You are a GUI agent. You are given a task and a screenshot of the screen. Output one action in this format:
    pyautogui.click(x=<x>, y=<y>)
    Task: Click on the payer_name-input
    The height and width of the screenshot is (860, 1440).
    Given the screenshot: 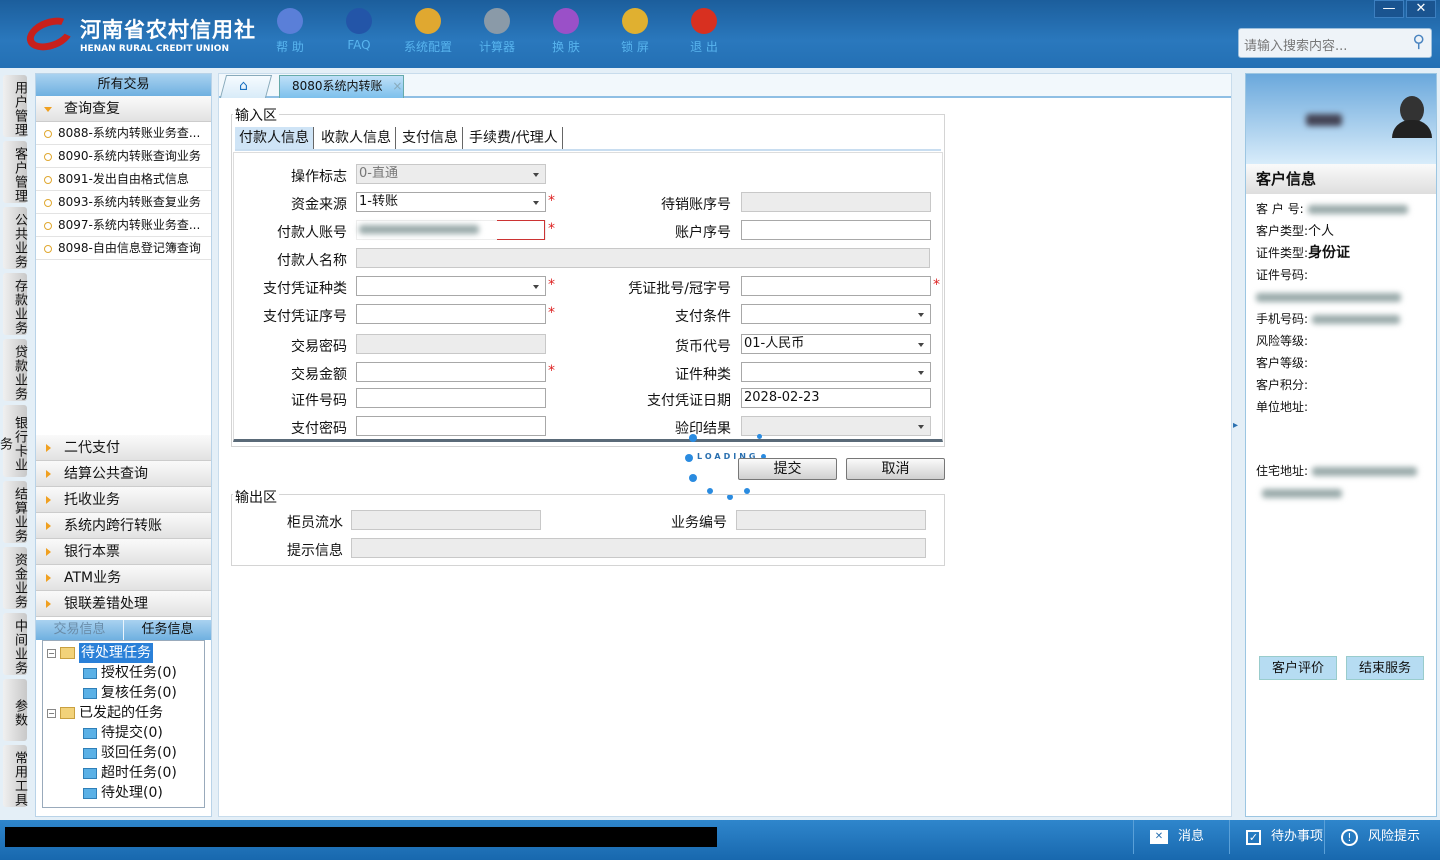 What is the action you would take?
    pyautogui.click(x=643, y=258)
    